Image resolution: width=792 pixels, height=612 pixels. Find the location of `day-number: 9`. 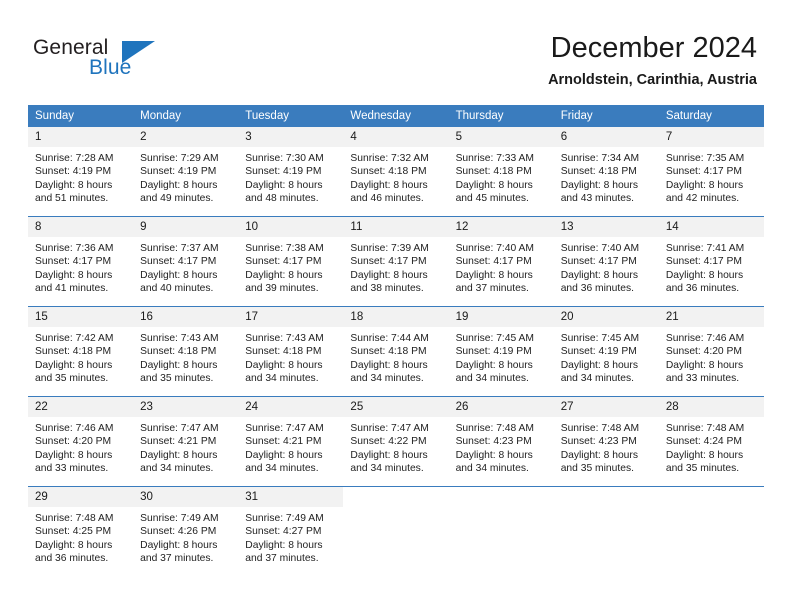

day-number: 9 is located at coordinates (186, 227).